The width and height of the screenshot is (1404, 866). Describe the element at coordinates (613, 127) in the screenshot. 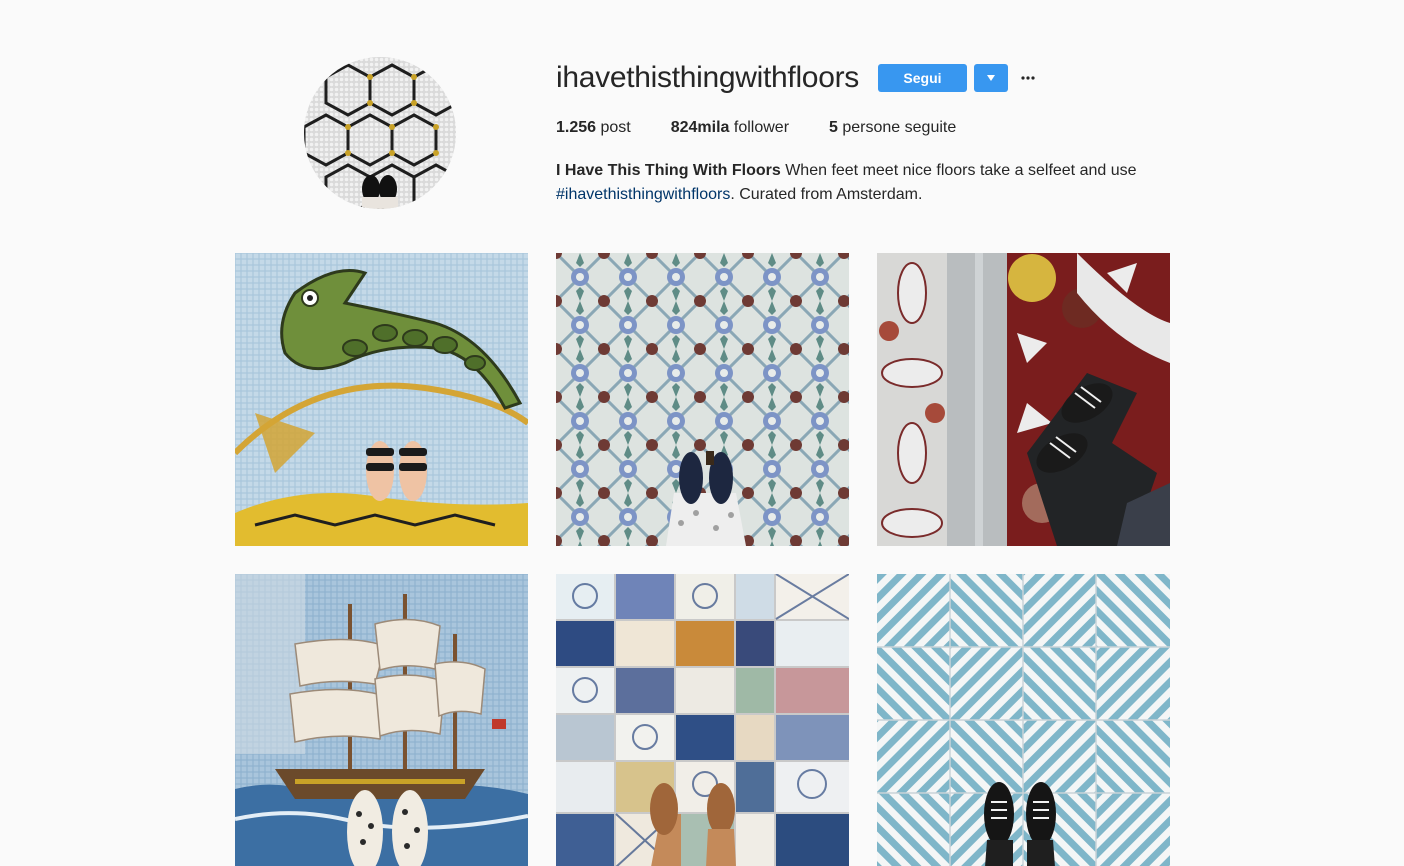

I see `posts-count-label: post` at that location.